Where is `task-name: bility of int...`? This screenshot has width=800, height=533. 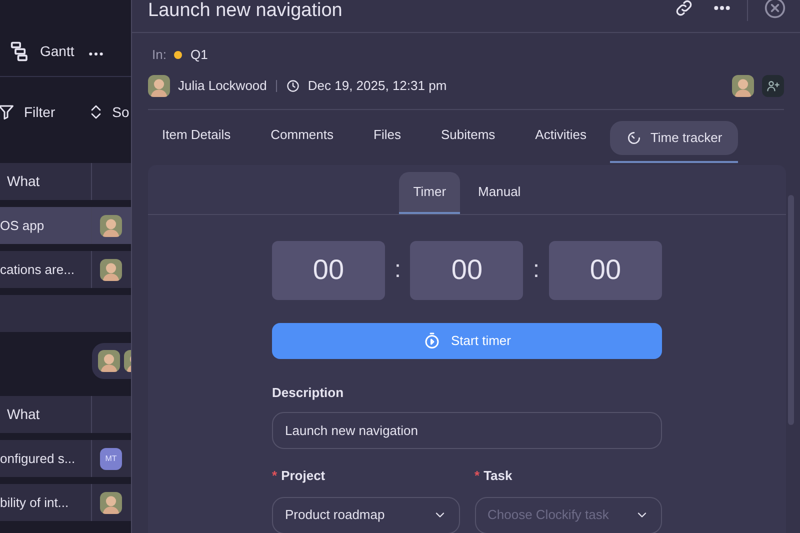 task-name: bility of int... is located at coordinates (34, 503).